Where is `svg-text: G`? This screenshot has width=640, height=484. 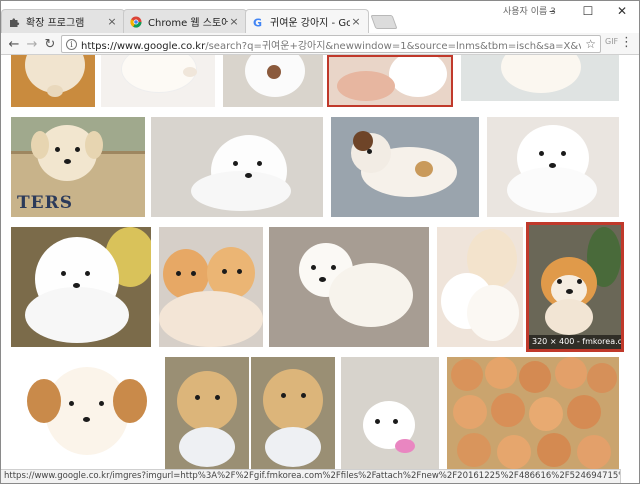
svg-text: G is located at coordinates (257, 22).